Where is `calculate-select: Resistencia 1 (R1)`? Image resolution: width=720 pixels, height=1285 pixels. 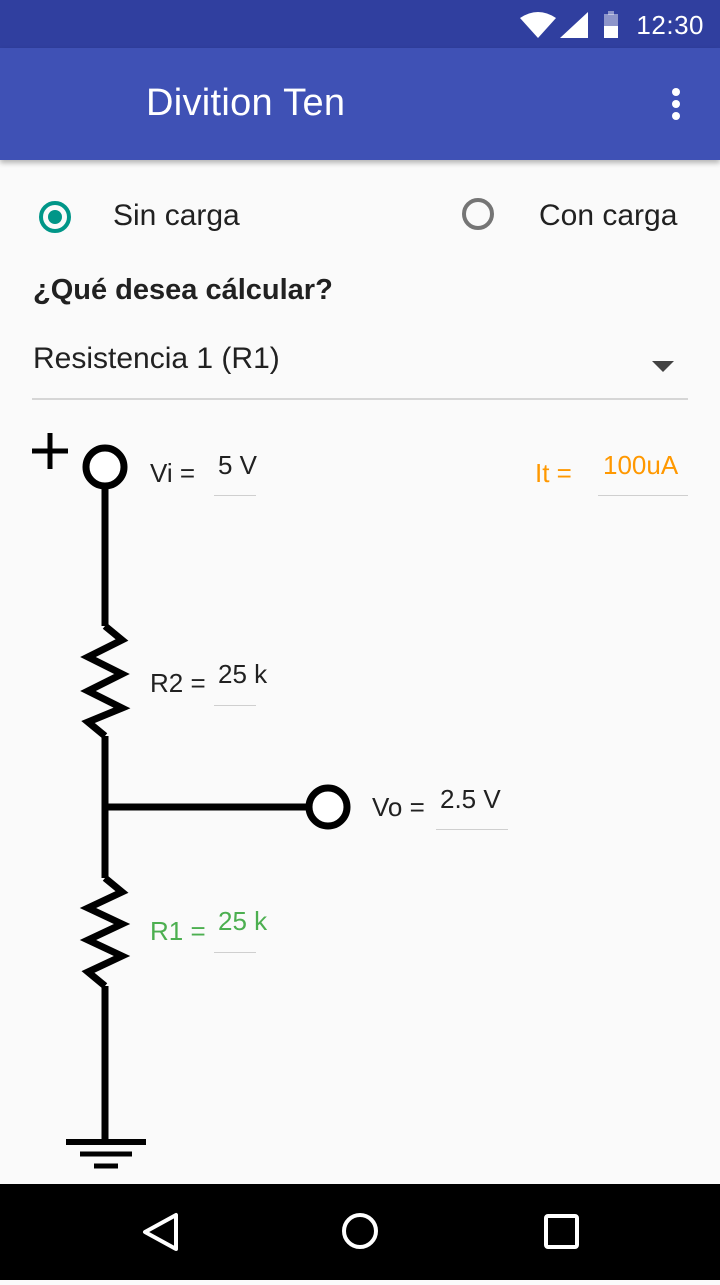 calculate-select: Resistencia 1 (R1) is located at coordinates (360, 365).